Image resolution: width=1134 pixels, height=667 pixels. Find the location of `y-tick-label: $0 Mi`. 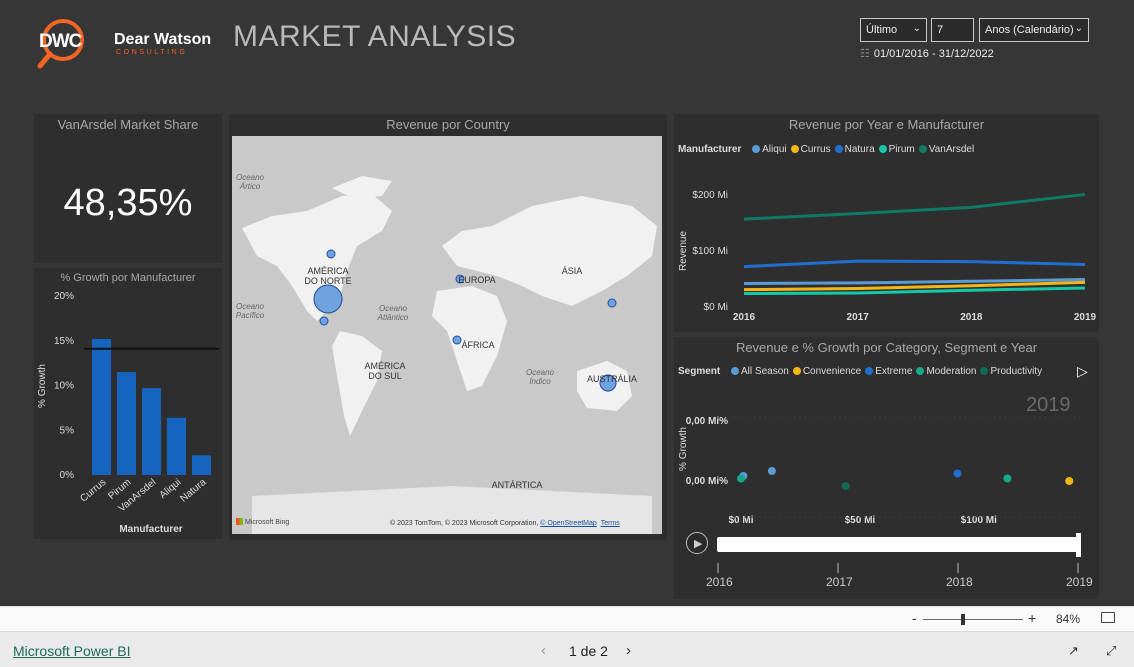

y-tick-label: $0 Mi is located at coordinates (716, 307).